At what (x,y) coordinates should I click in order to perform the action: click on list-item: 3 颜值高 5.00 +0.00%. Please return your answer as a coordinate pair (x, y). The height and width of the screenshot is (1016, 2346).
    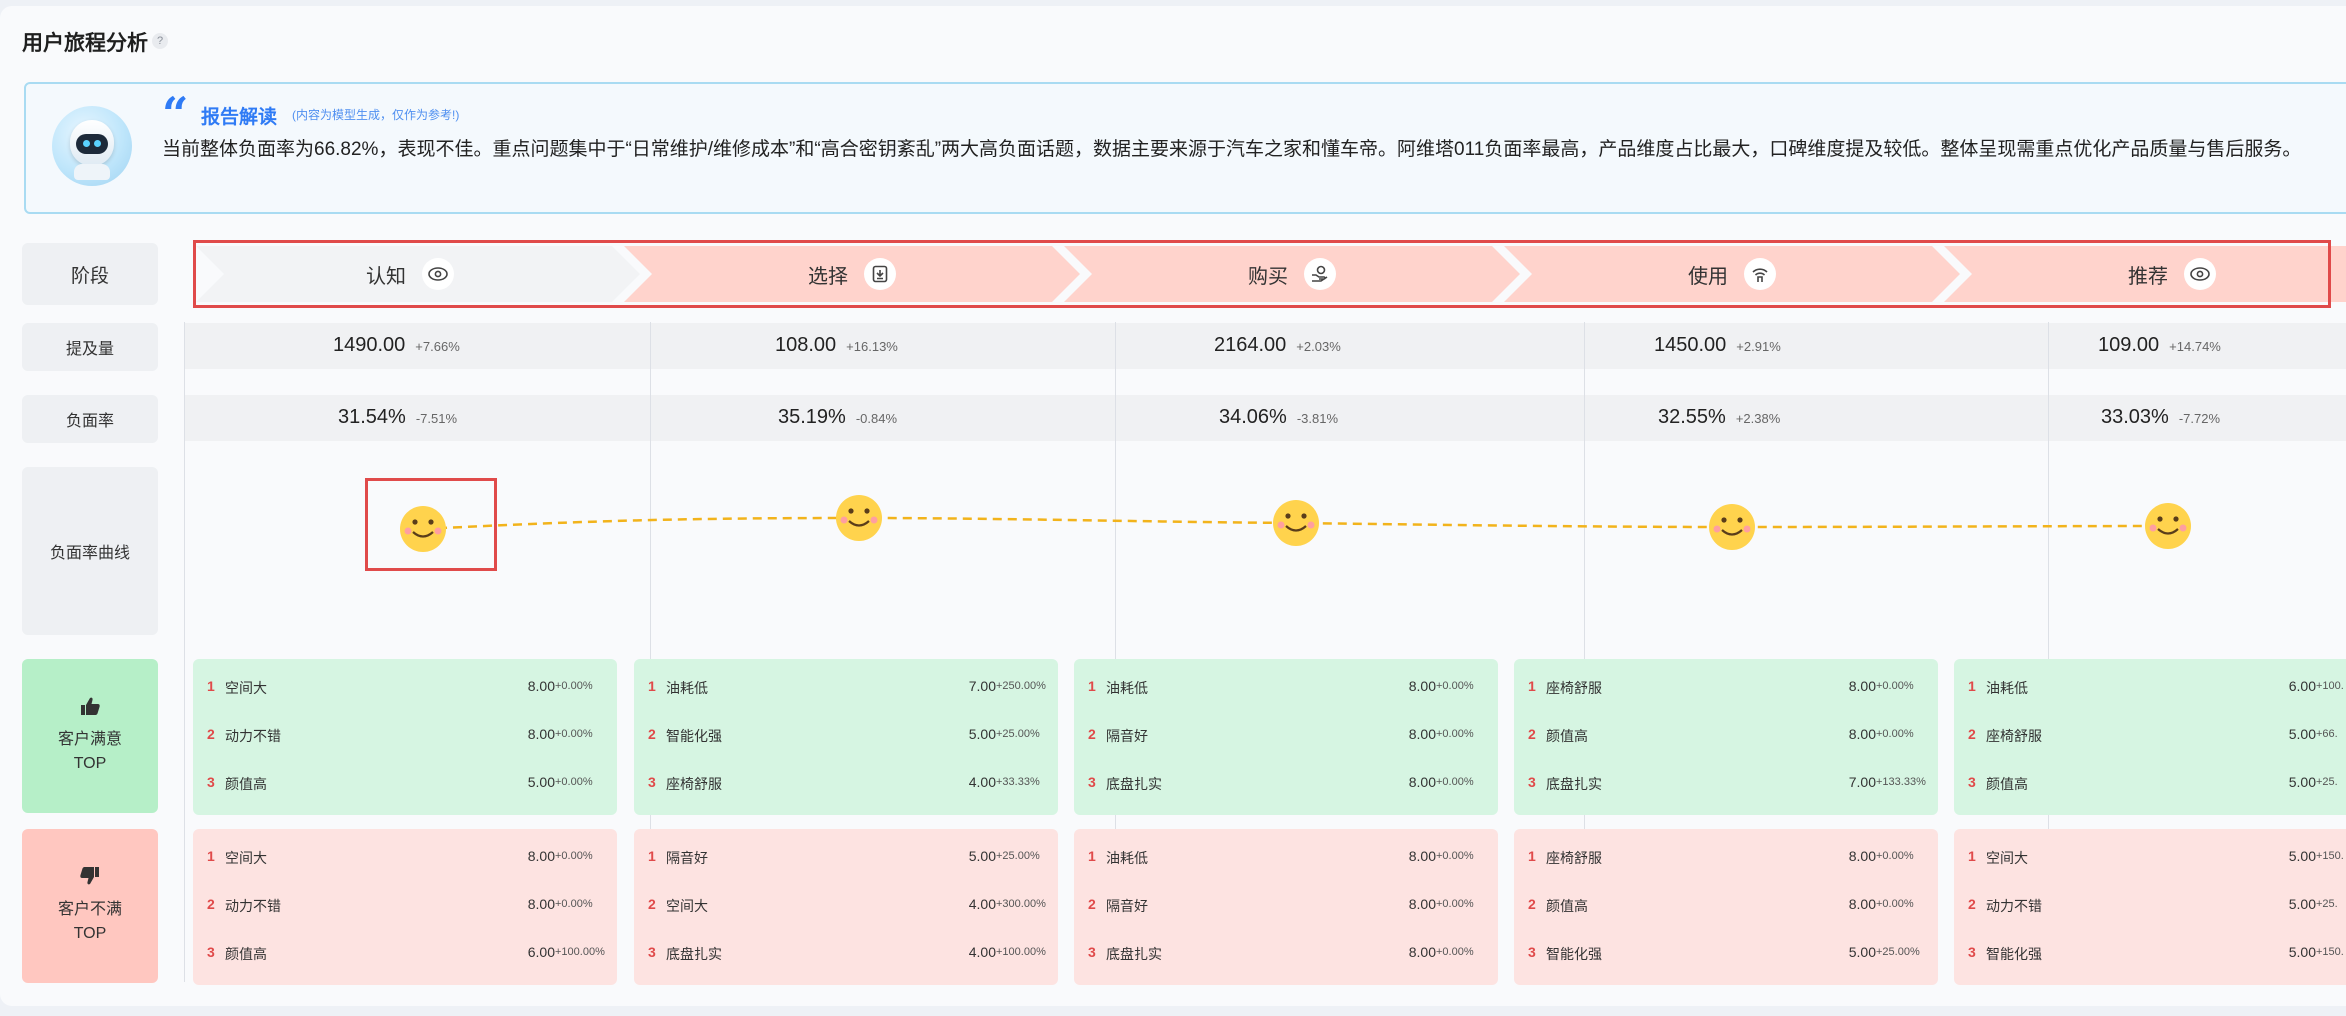
    Looking at the image, I should click on (400, 783).